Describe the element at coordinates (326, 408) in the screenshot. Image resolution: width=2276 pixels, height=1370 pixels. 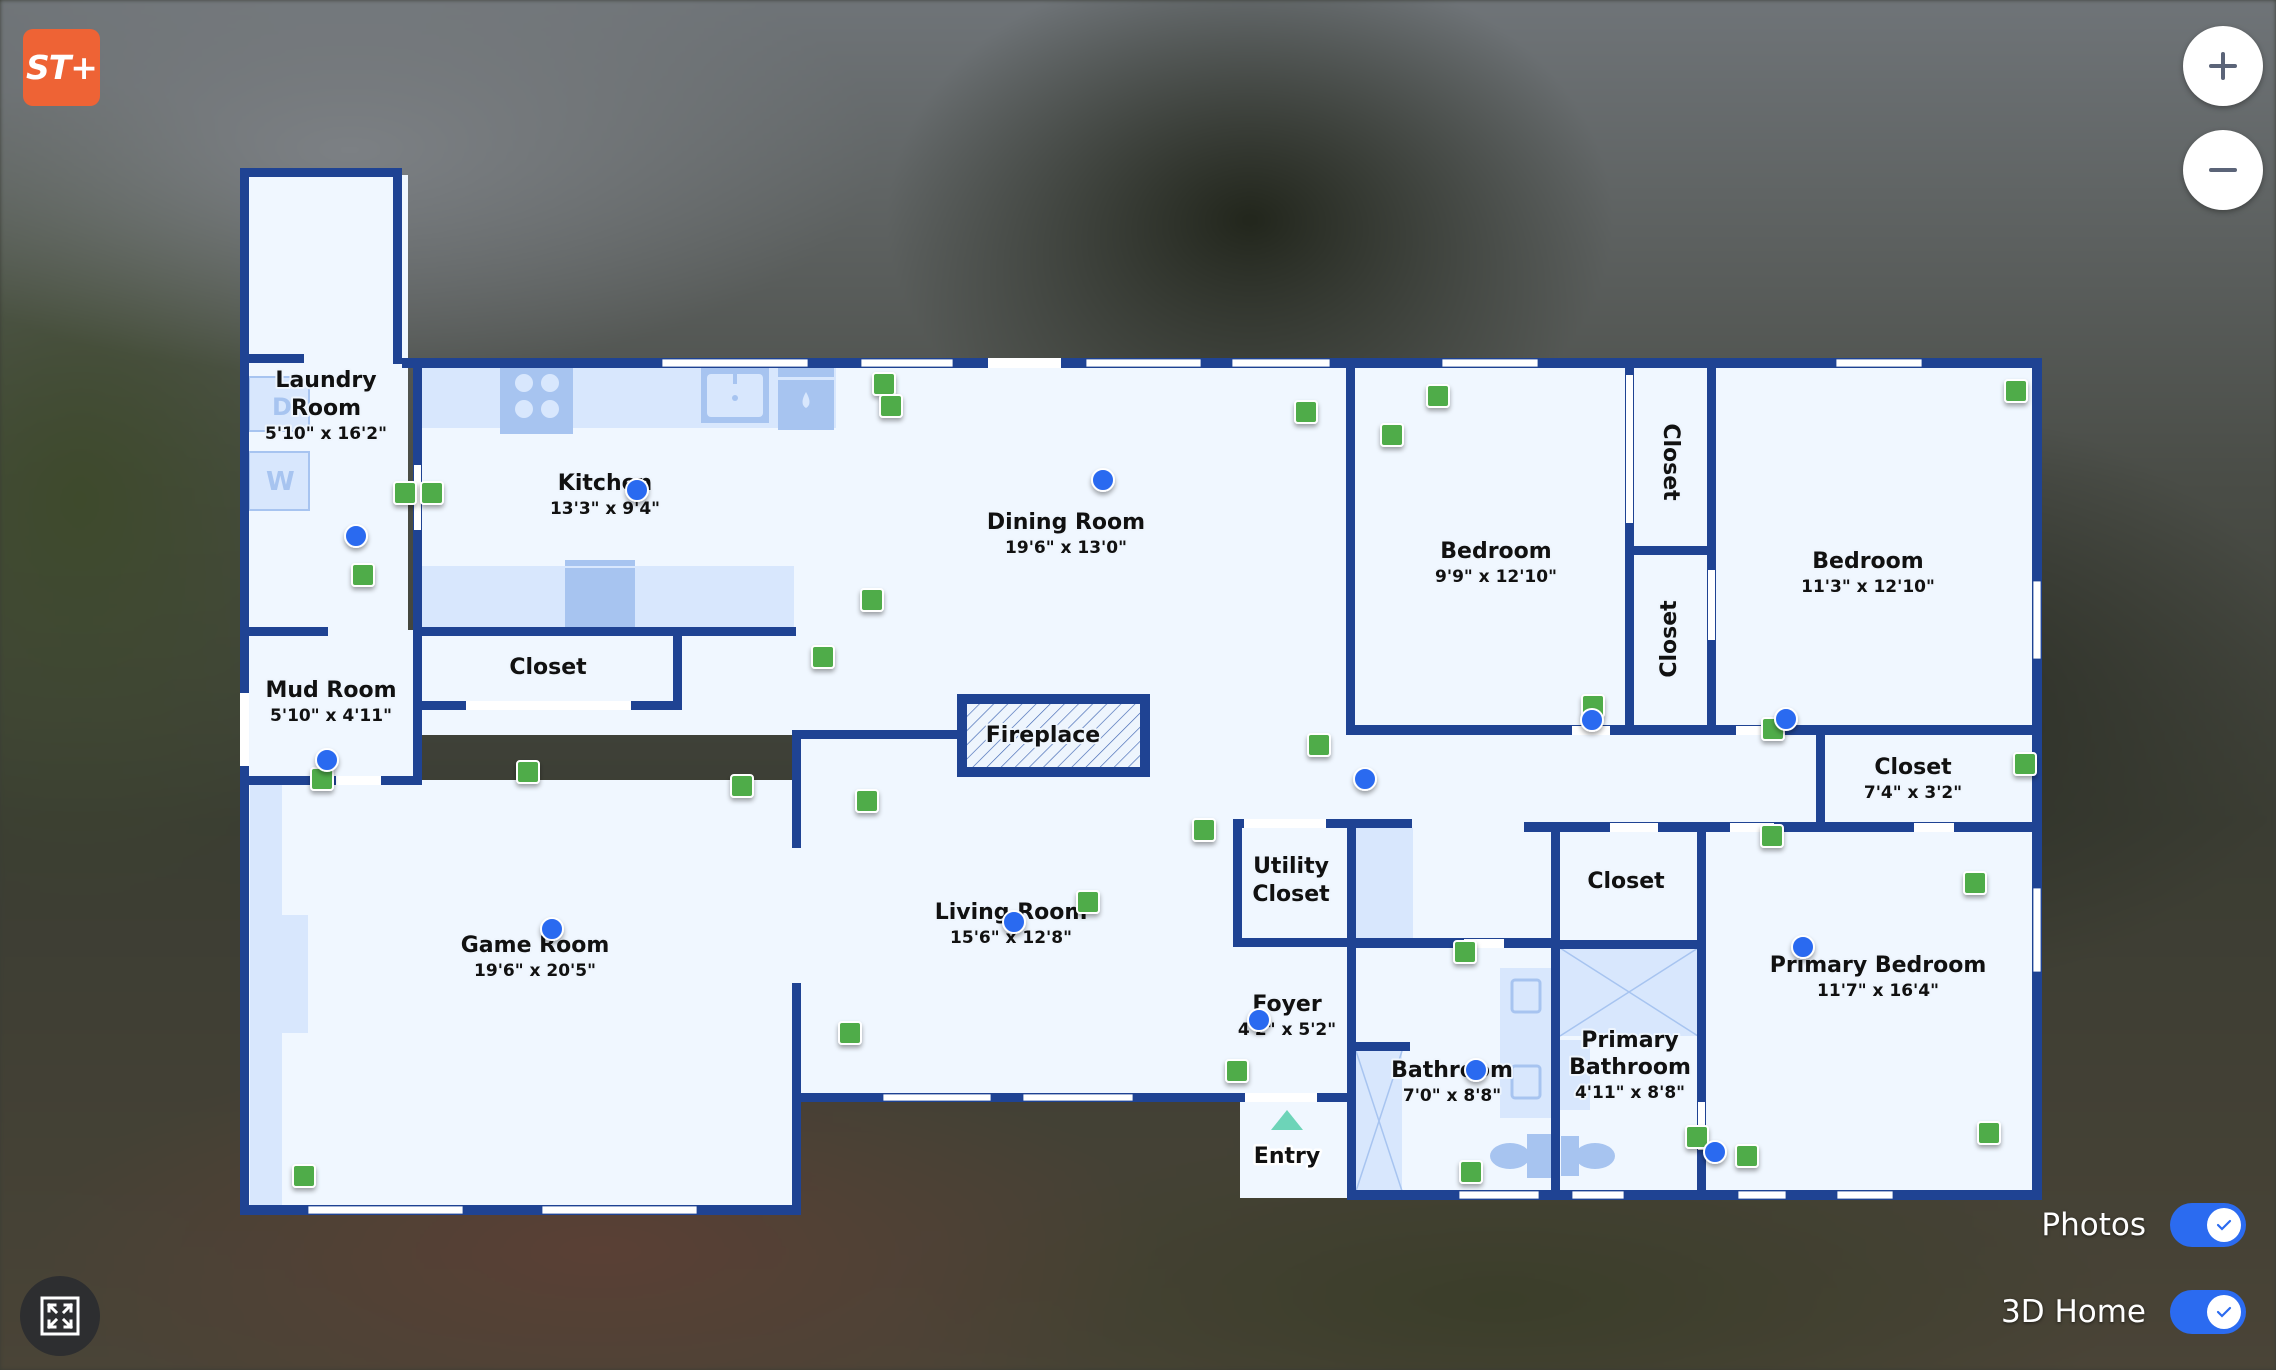
I see `room-name-line2: Room` at that location.